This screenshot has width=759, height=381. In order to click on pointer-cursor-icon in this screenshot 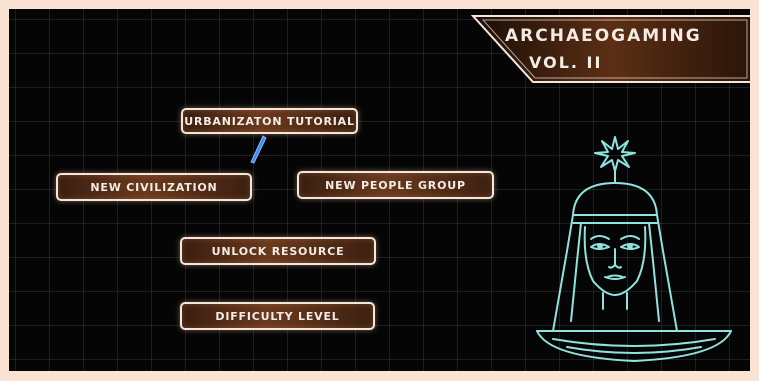, I will do `click(258, 149)`.